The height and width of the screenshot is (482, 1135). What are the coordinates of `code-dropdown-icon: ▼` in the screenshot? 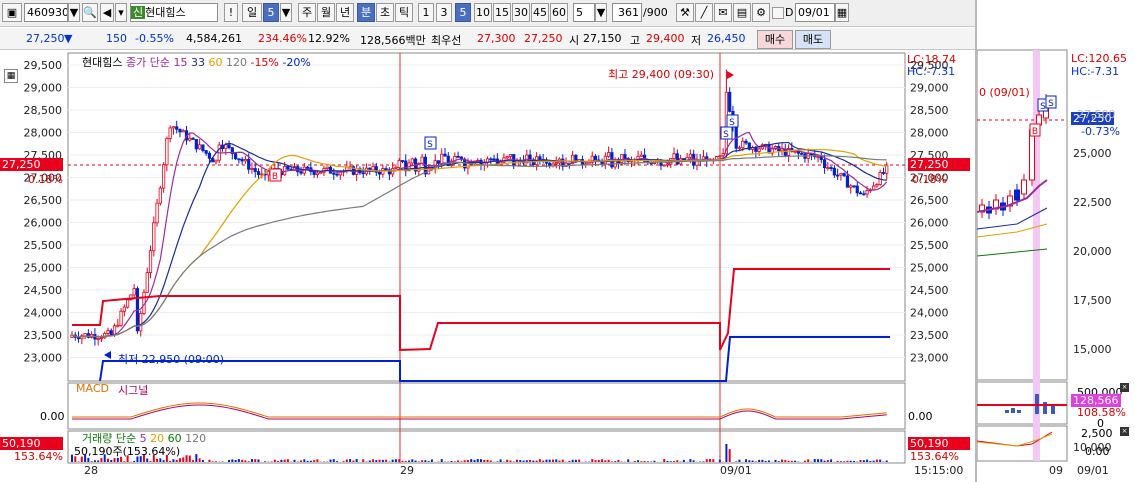 It's located at (74, 12).